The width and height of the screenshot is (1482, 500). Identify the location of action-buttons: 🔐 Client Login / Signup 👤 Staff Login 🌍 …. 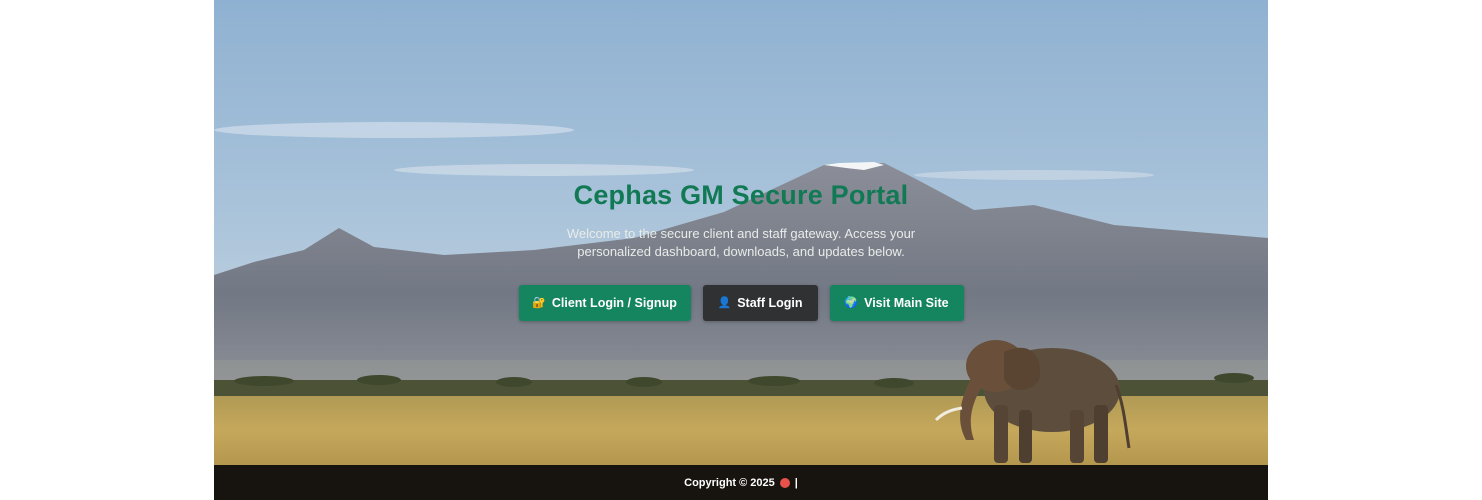
(741, 303).